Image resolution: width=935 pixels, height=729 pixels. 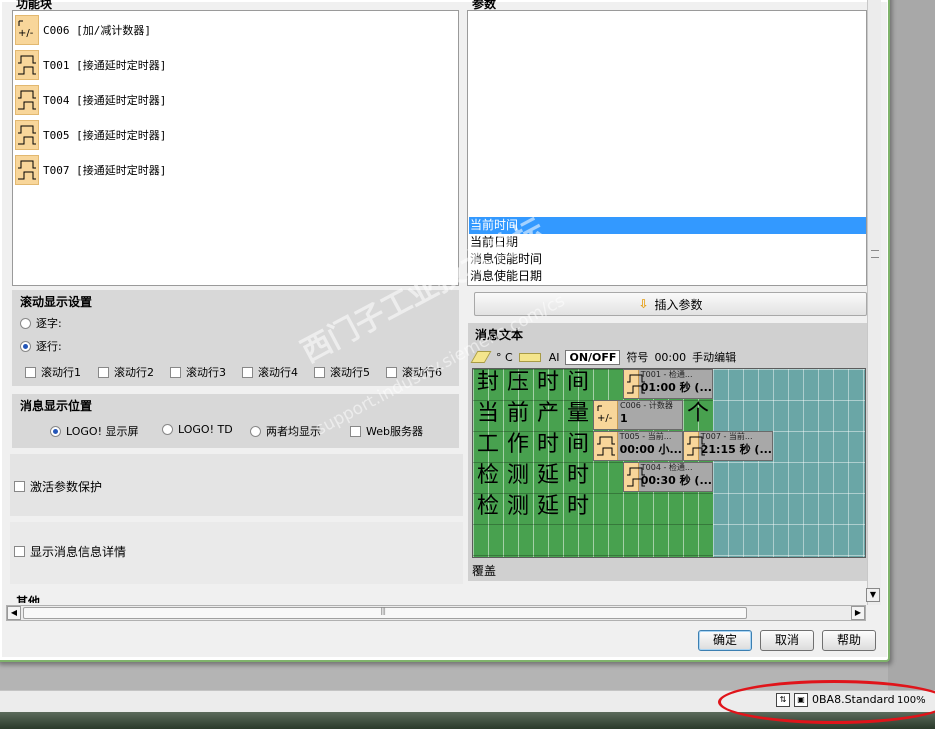 What do you see at coordinates (481, 357) in the screenshot?
I see `pencil-icon` at bounding box center [481, 357].